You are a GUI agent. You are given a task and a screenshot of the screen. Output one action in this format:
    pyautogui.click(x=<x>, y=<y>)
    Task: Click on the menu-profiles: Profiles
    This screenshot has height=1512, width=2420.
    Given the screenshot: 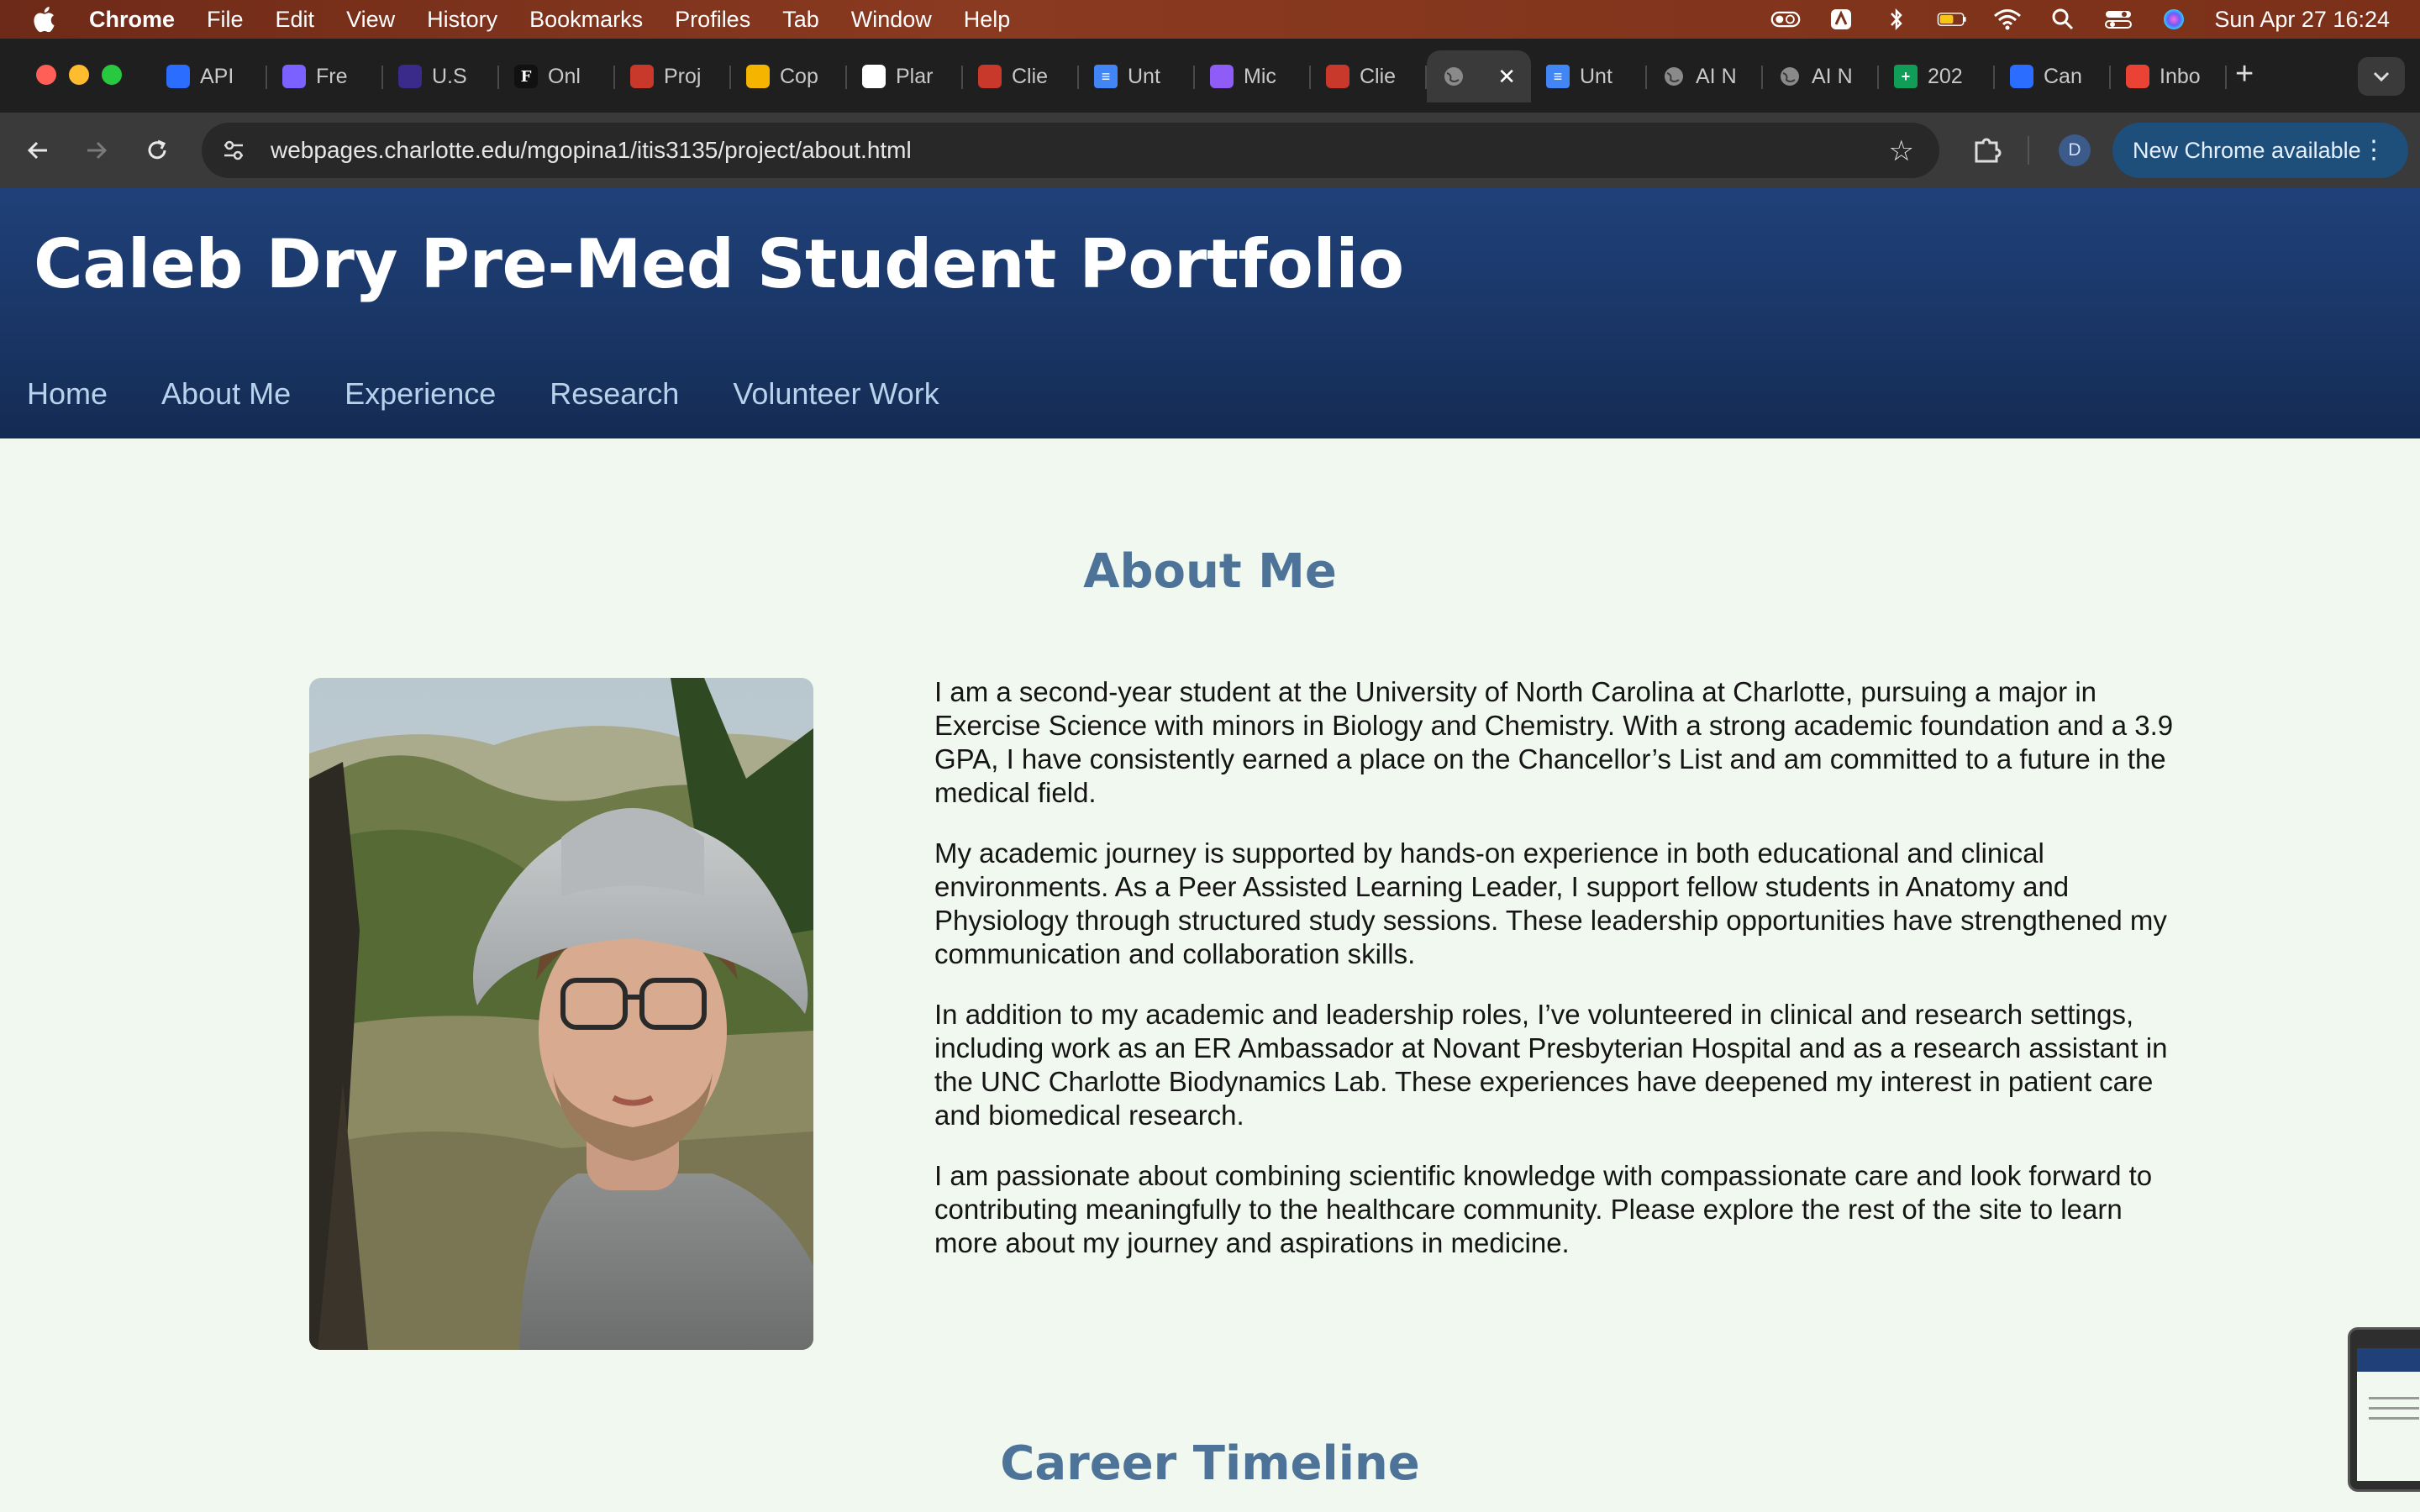 What is the action you would take?
    pyautogui.click(x=712, y=20)
    